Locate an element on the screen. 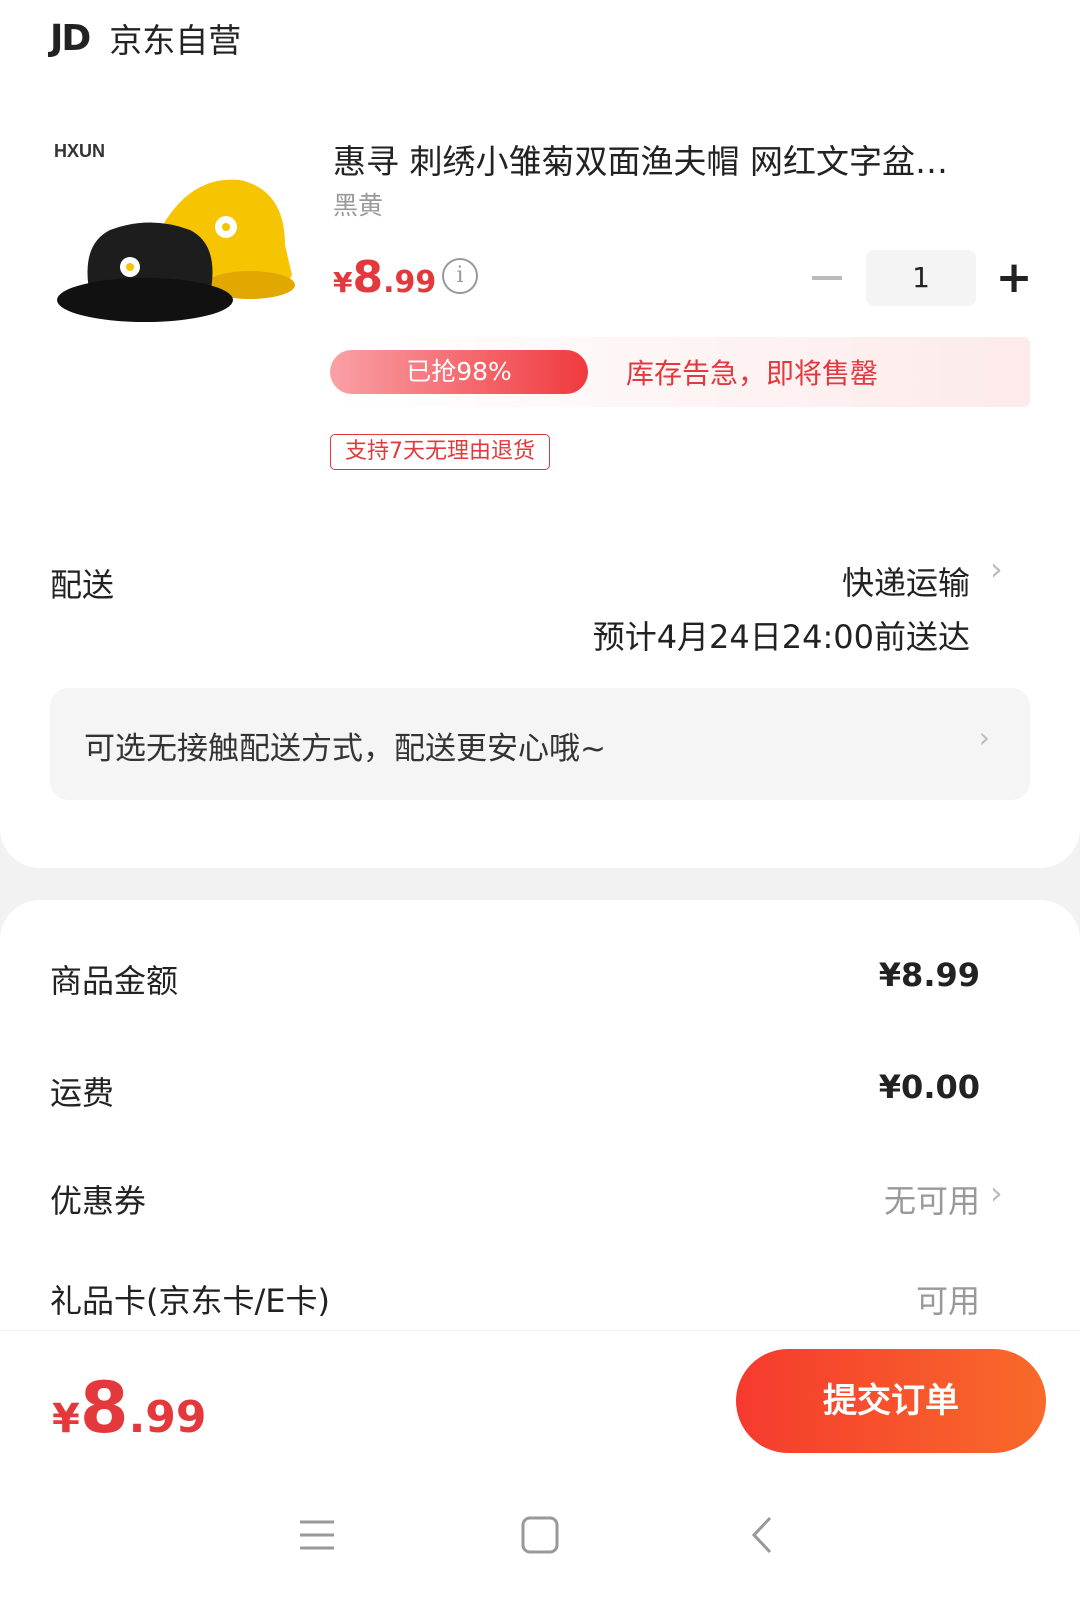 The width and height of the screenshot is (1080, 1600). goods-amount-value: ¥8.99 is located at coordinates (929, 975).